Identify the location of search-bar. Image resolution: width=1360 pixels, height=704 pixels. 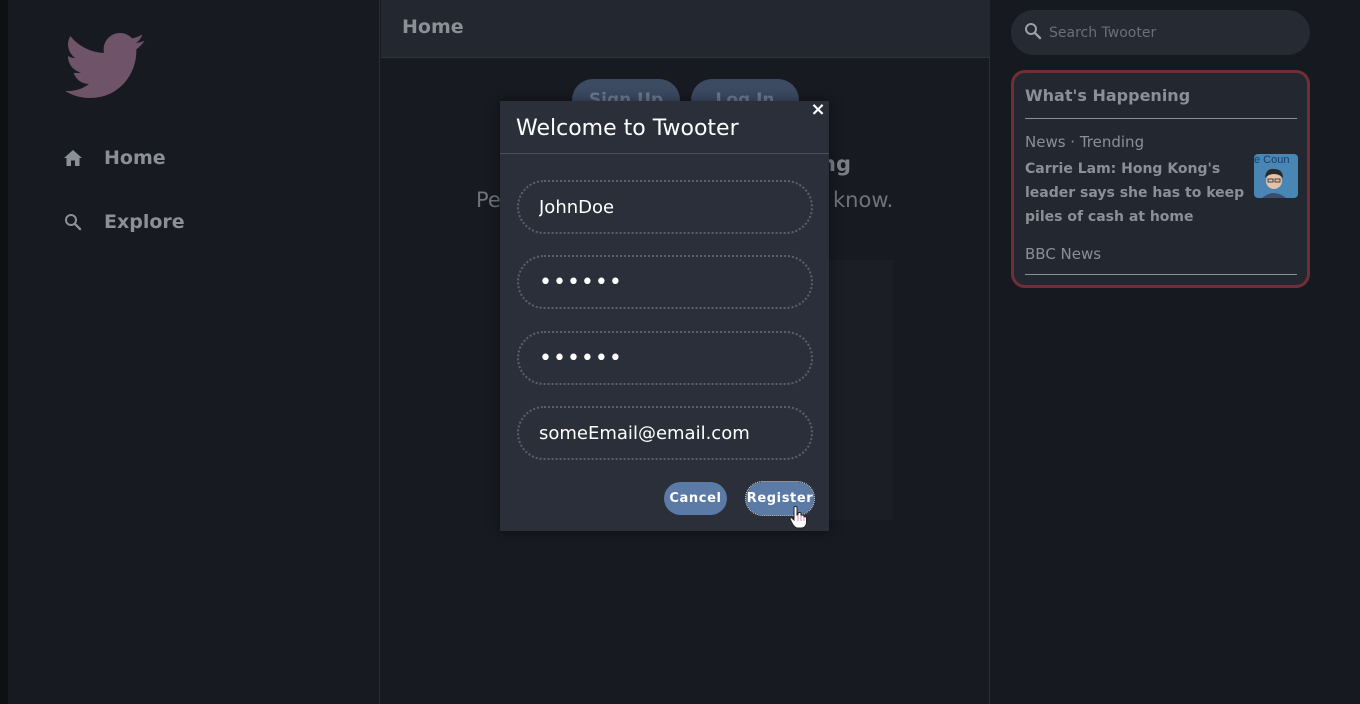
(1160, 32).